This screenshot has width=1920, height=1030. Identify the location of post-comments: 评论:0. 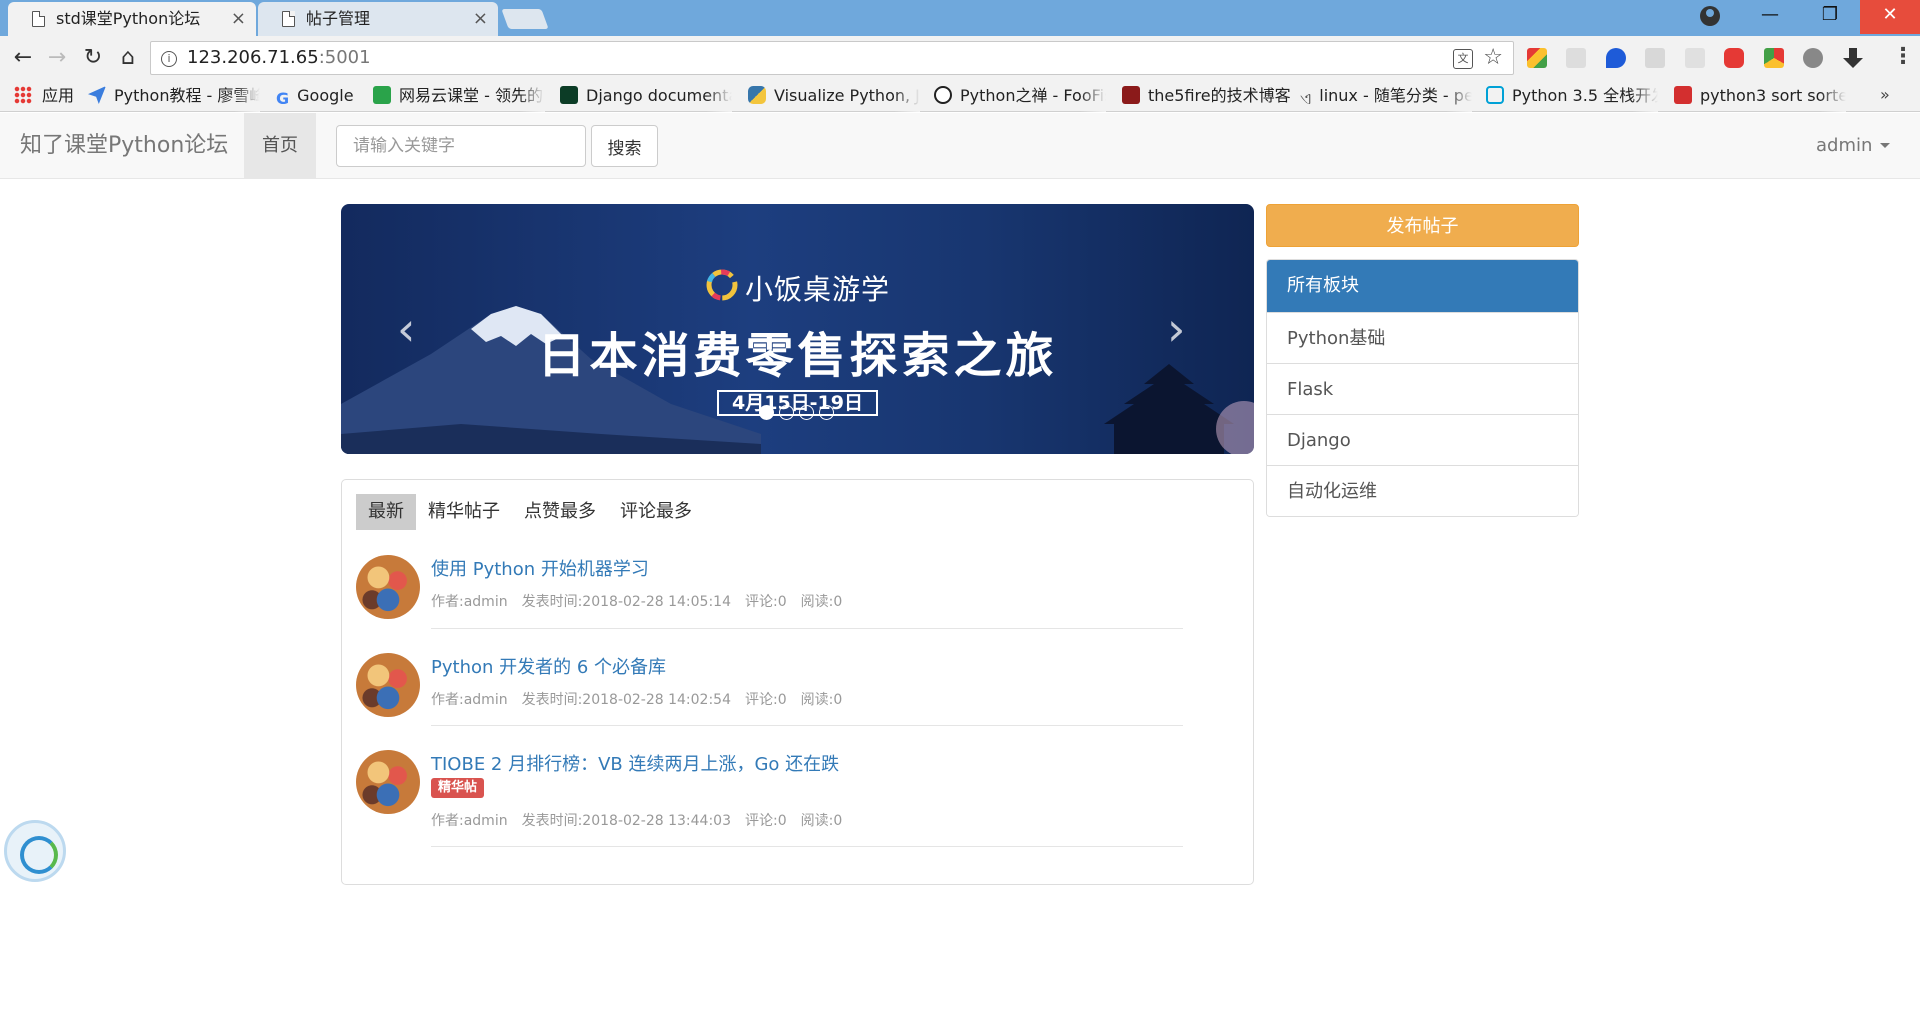
(766, 602).